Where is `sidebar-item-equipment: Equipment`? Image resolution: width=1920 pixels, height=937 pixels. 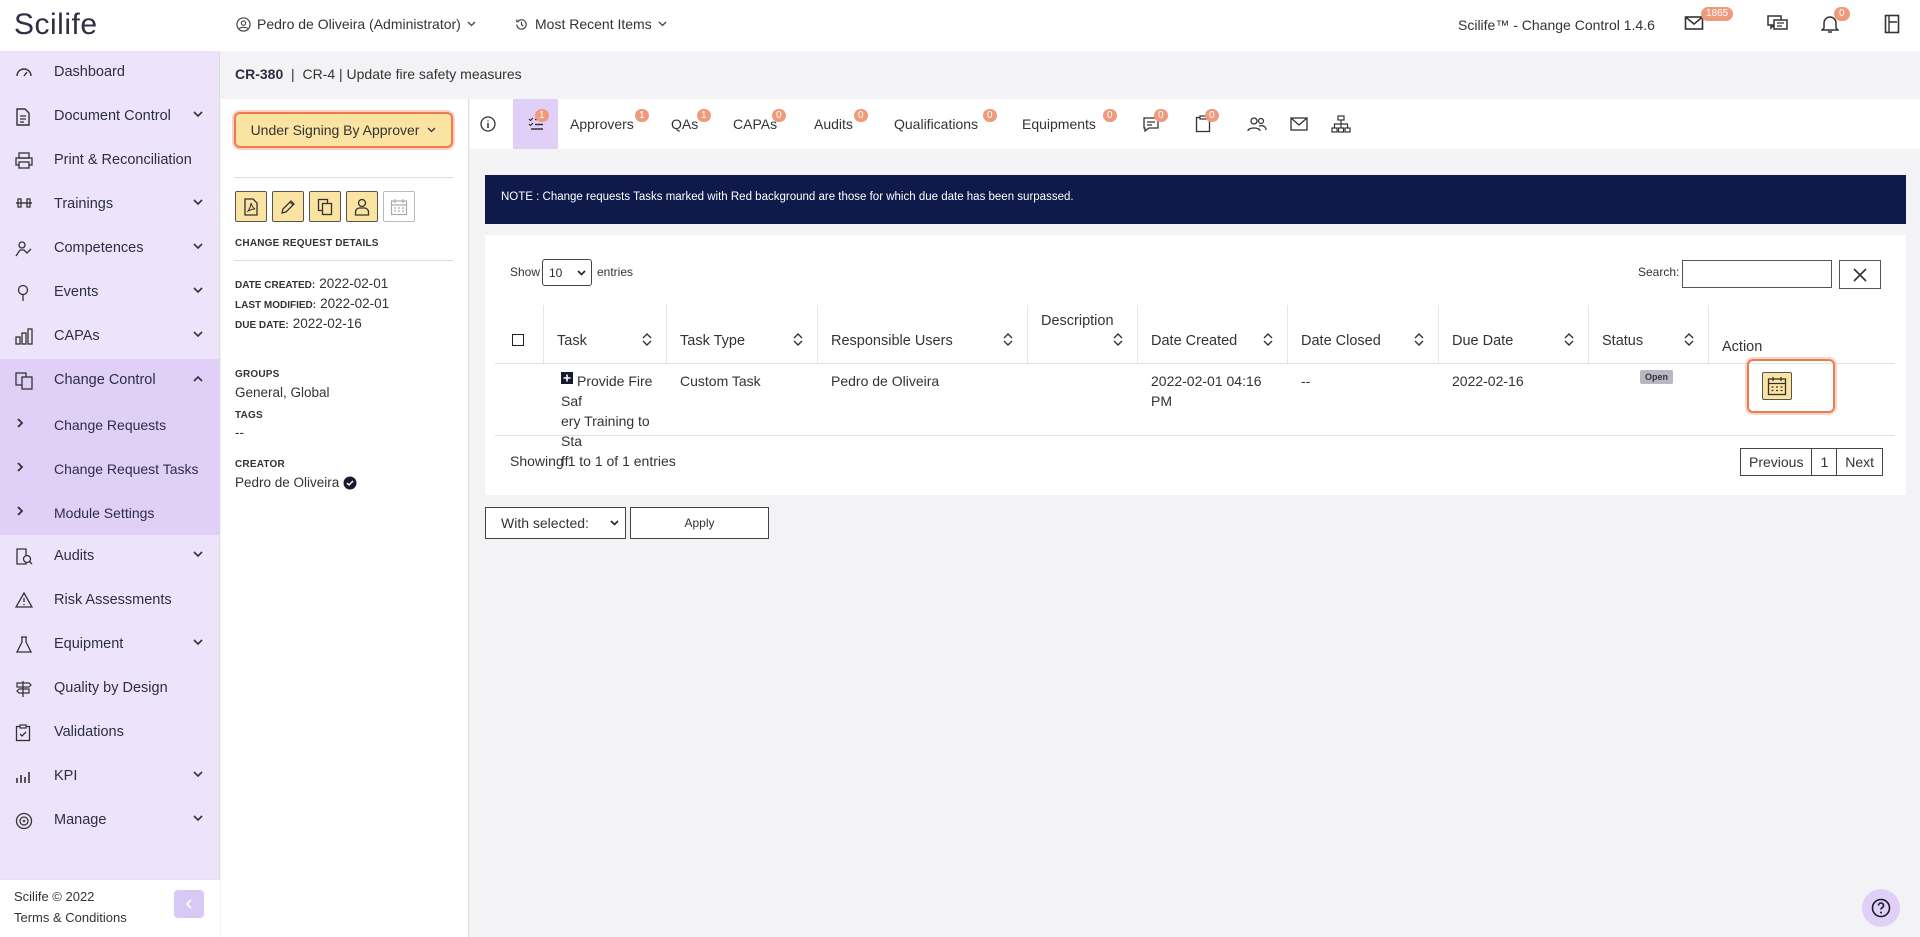 sidebar-item-equipment: Equipment is located at coordinates (110, 645).